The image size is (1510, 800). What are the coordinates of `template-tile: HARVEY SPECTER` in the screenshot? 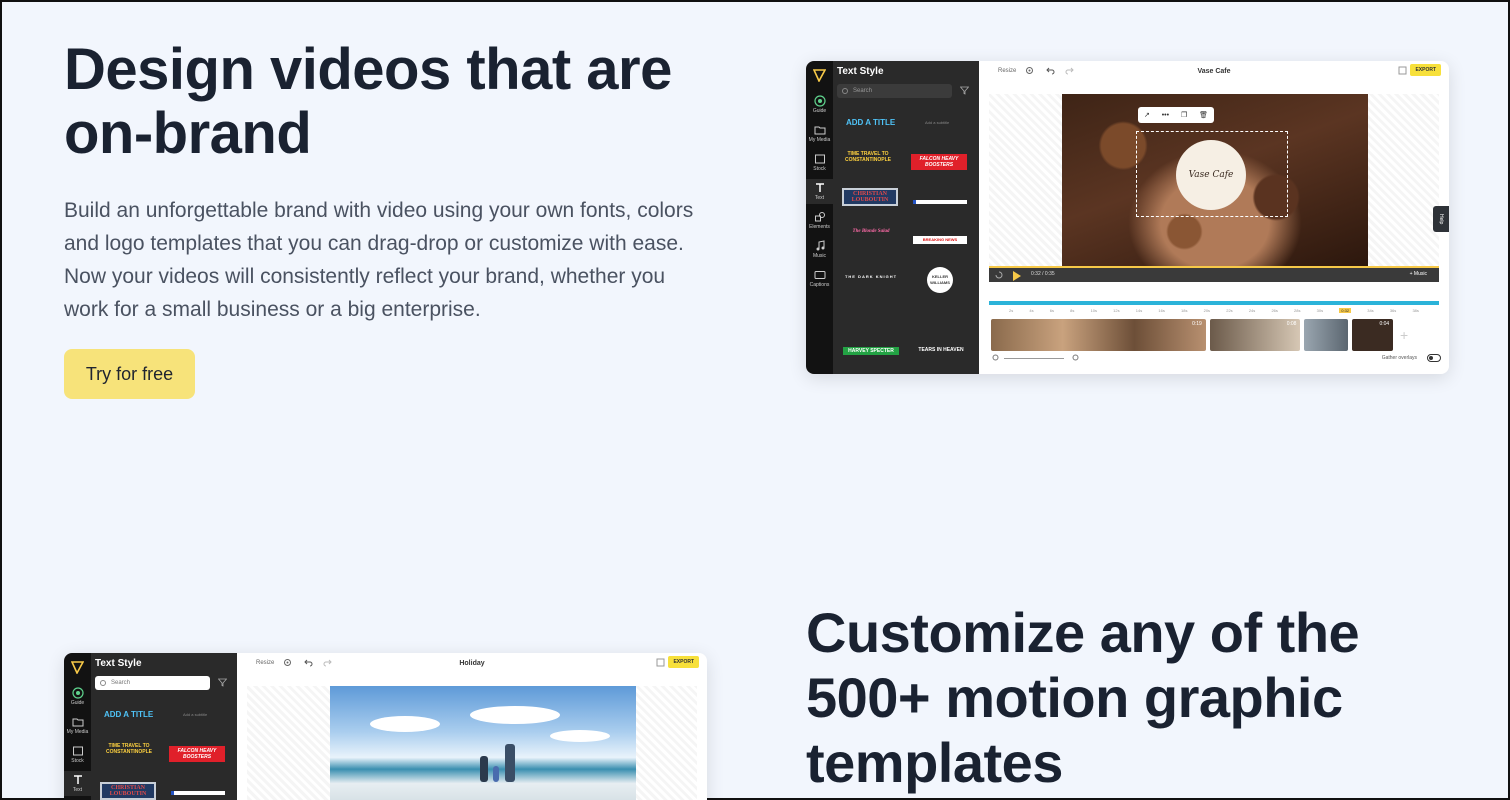 It's located at (871, 351).